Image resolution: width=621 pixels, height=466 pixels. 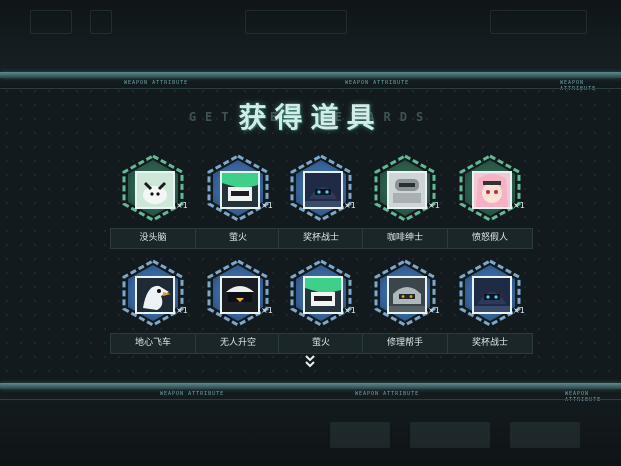 What do you see at coordinates (405, 343) in the screenshot?
I see `reward-name-label: 修理帮手` at bounding box center [405, 343].